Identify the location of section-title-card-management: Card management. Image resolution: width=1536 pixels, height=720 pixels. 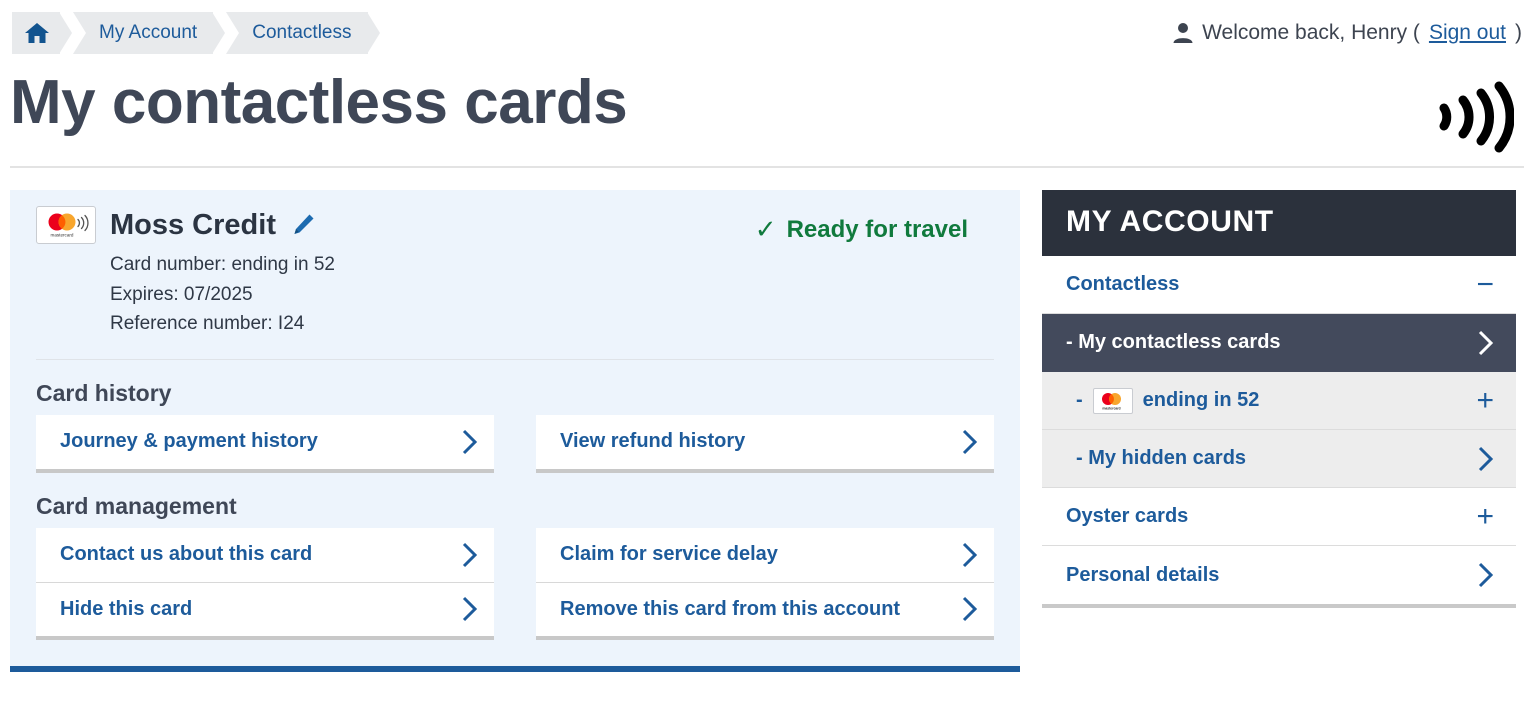
(136, 505).